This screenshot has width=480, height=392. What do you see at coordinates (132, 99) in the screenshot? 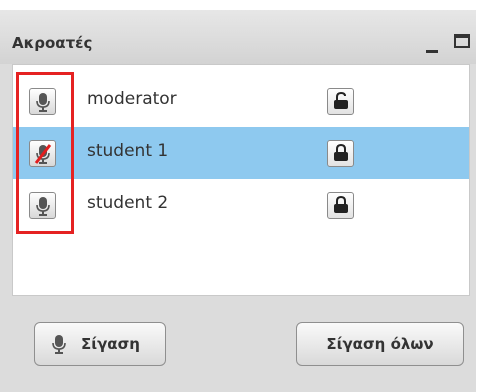
I see `participant-name: moderator` at bounding box center [132, 99].